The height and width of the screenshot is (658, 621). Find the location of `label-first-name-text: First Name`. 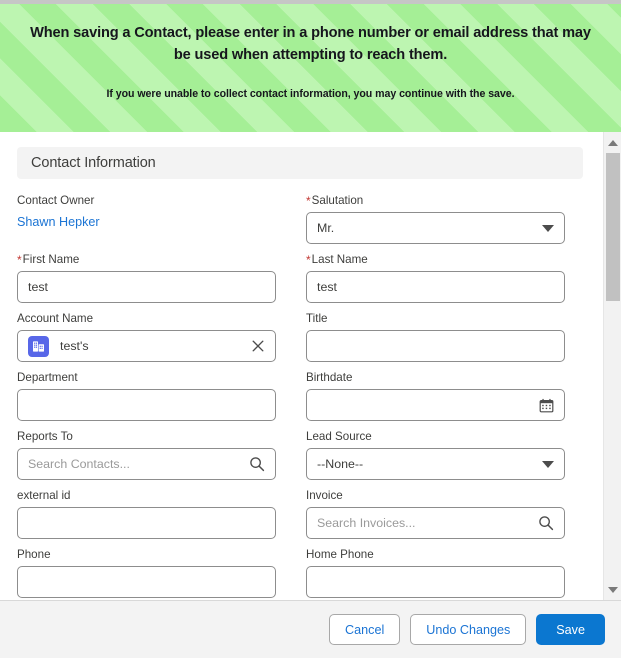

label-first-name-text: First Name is located at coordinates (51, 259).